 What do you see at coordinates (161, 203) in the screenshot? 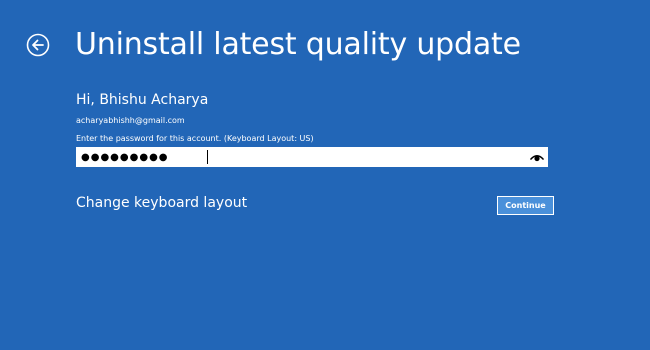
I see `change-keyboard-layout-link: Change keyboard layout` at bounding box center [161, 203].